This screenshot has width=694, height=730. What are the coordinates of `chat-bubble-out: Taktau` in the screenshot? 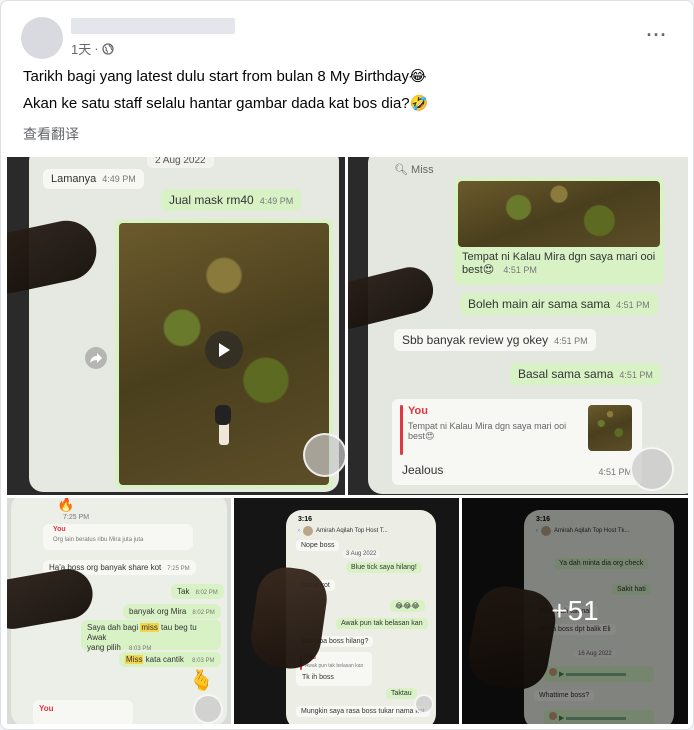 It's located at (401, 693).